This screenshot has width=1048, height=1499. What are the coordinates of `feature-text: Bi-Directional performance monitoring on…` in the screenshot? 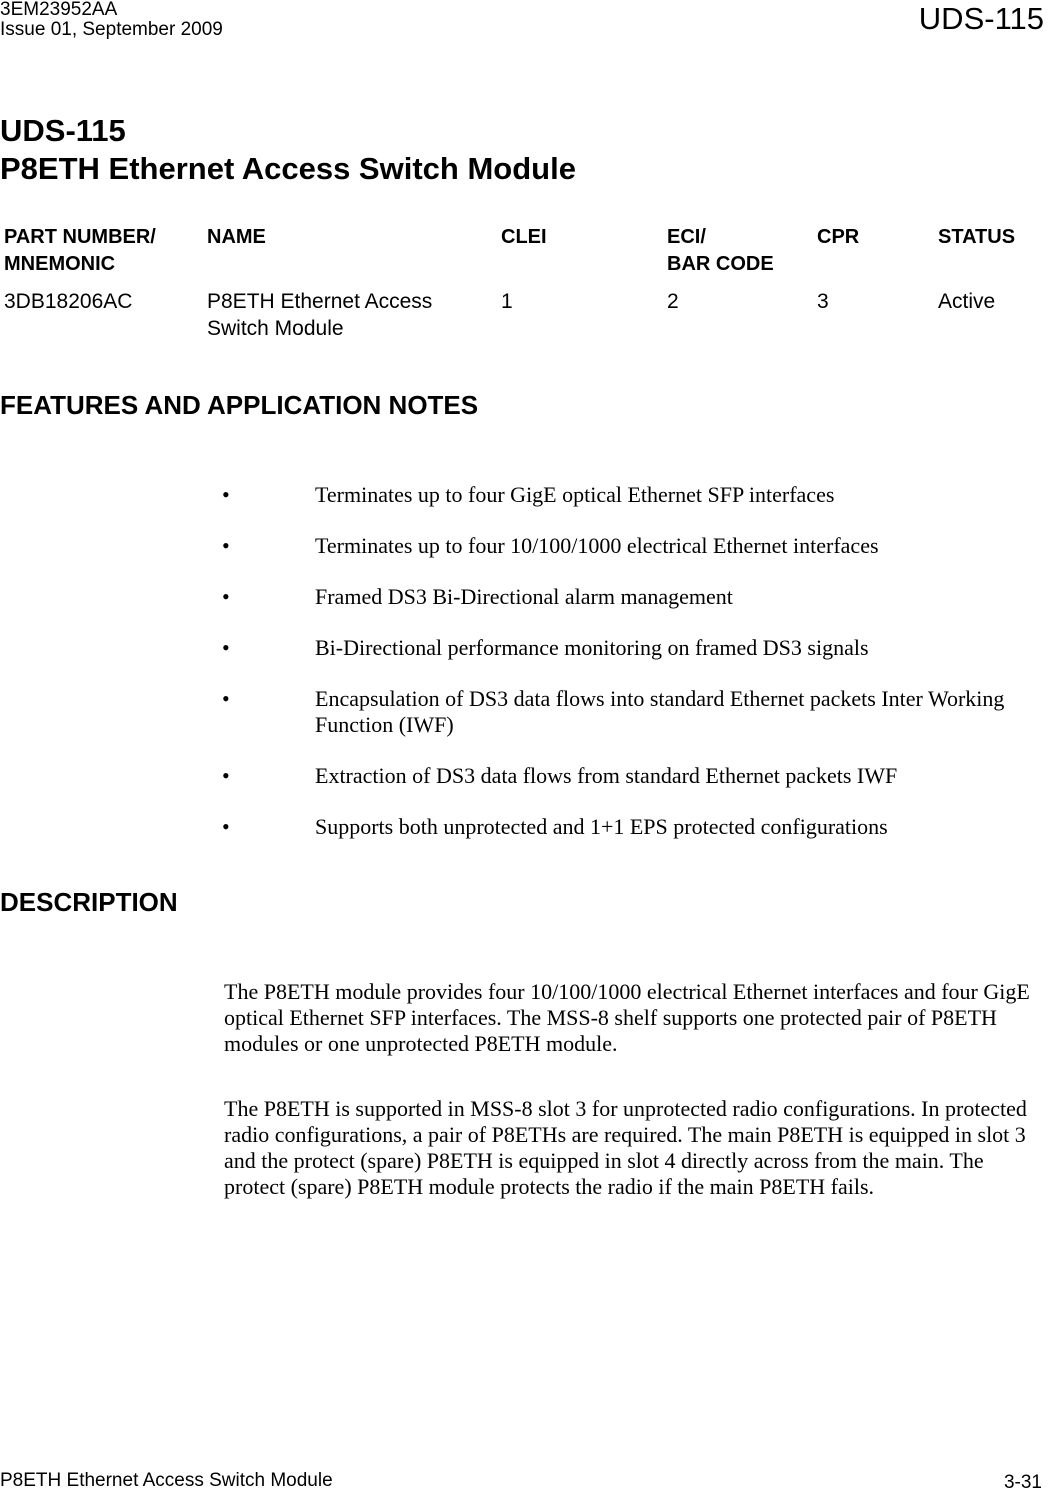 It's located at (592, 647).